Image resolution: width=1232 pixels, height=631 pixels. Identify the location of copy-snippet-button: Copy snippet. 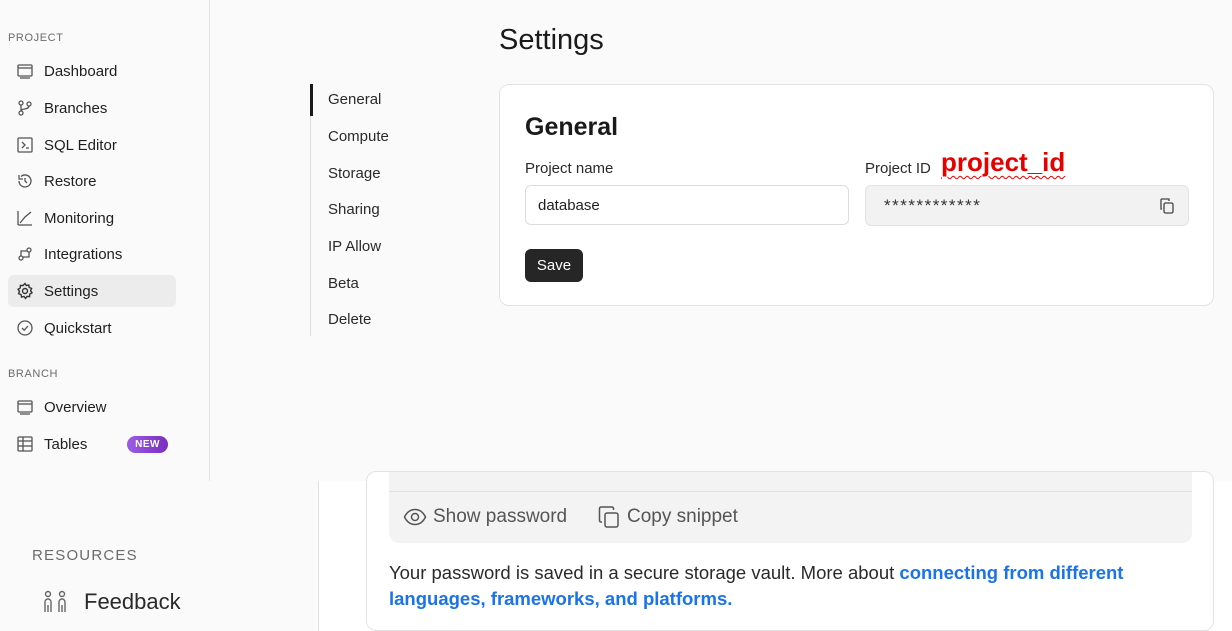
(667, 517).